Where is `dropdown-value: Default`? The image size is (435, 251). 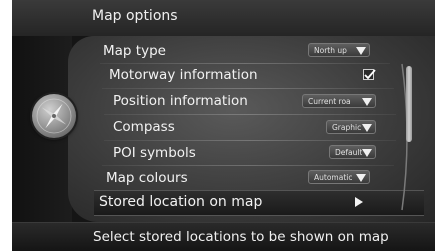
dropdown-value: Default is located at coordinates (349, 152).